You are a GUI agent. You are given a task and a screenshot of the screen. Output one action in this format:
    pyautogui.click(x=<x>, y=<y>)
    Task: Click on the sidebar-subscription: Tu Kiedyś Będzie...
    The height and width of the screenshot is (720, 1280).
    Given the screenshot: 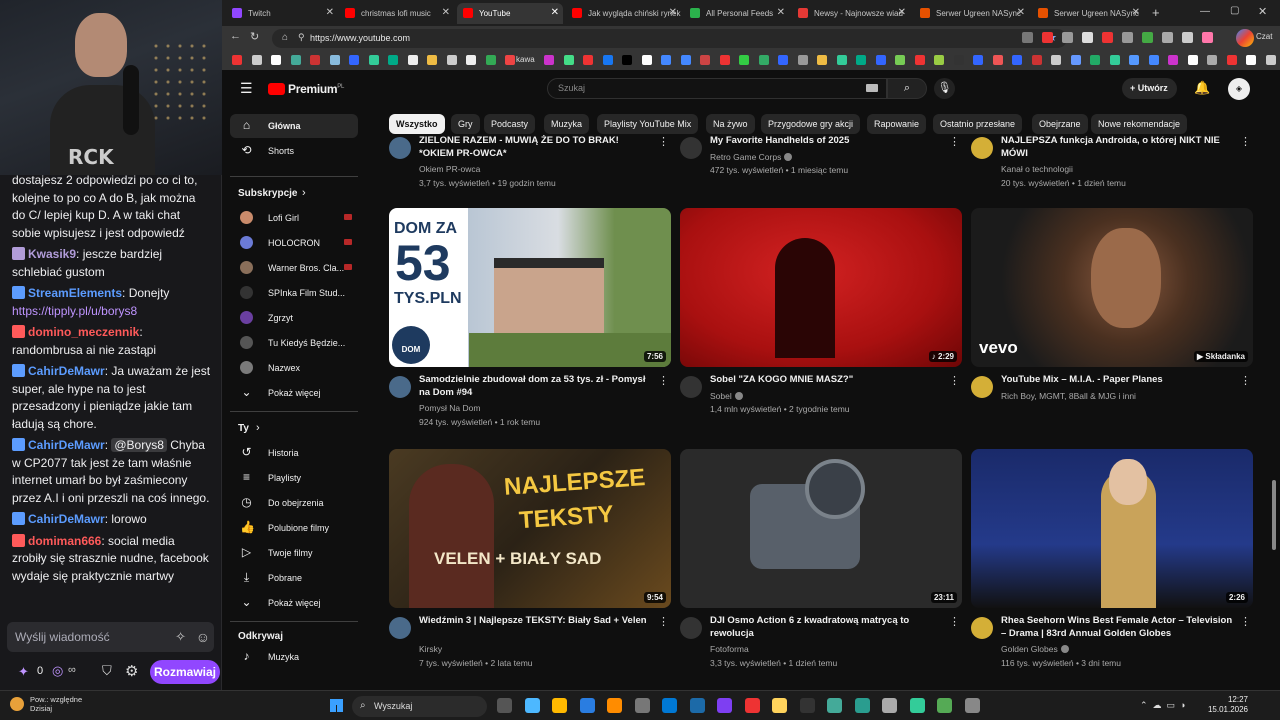 What is the action you would take?
    pyautogui.click(x=294, y=343)
    